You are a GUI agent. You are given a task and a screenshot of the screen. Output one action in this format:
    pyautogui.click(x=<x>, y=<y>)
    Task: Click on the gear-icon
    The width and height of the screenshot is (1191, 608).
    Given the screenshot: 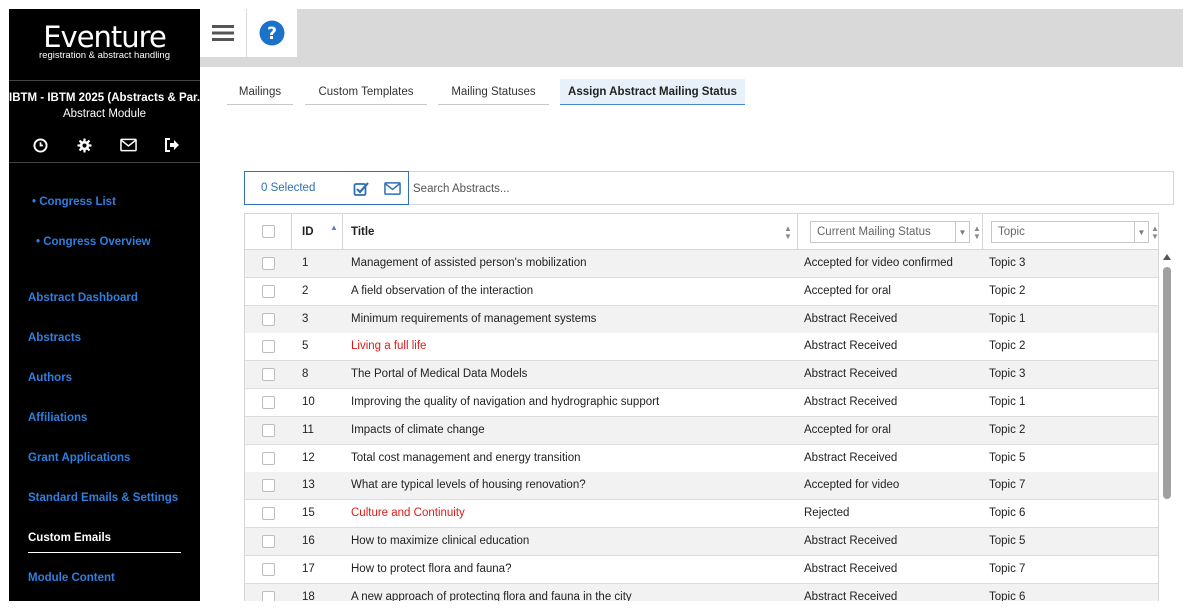 What is the action you would take?
    pyautogui.click(x=84, y=145)
    